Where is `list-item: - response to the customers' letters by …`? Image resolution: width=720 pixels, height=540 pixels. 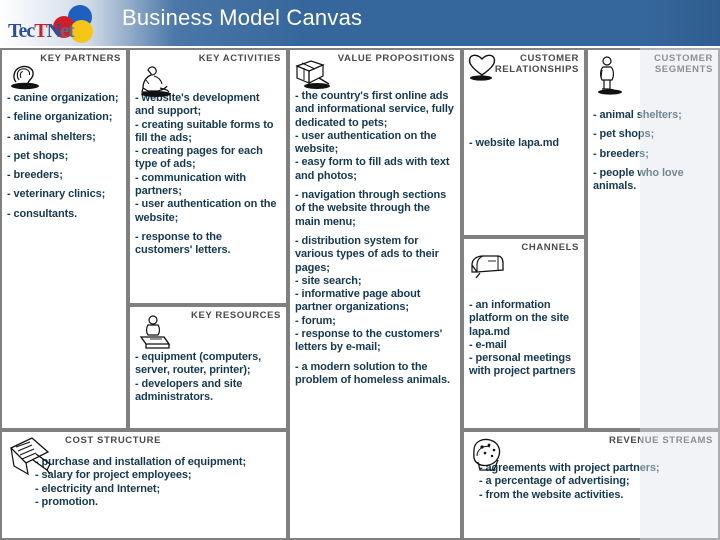
list-item: - response to the customers' letters by … is located at coordinates (369, 341).